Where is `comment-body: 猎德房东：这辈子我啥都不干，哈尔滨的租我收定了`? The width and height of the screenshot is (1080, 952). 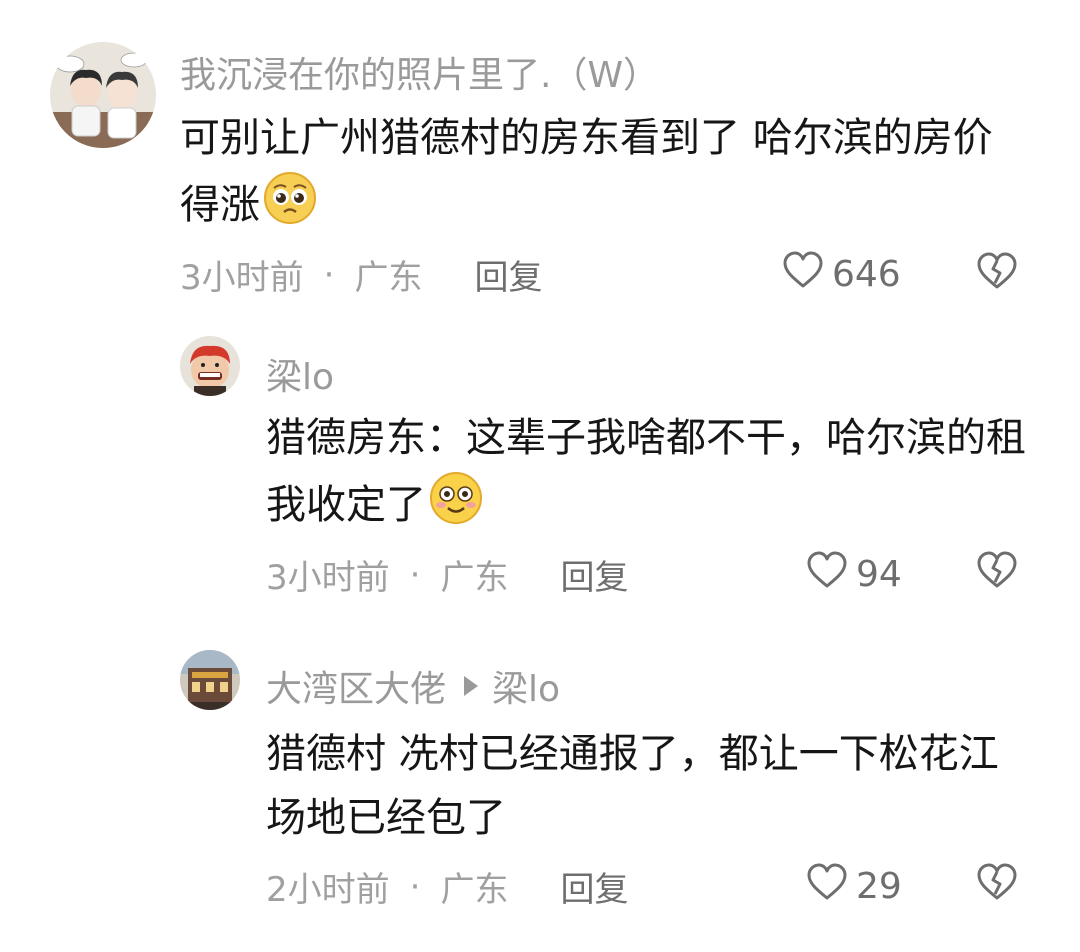
comment-body: 猎德房东：这辈子我啥都不干，哈尔滨的租我收定了 is located at coordinates (646, 471).